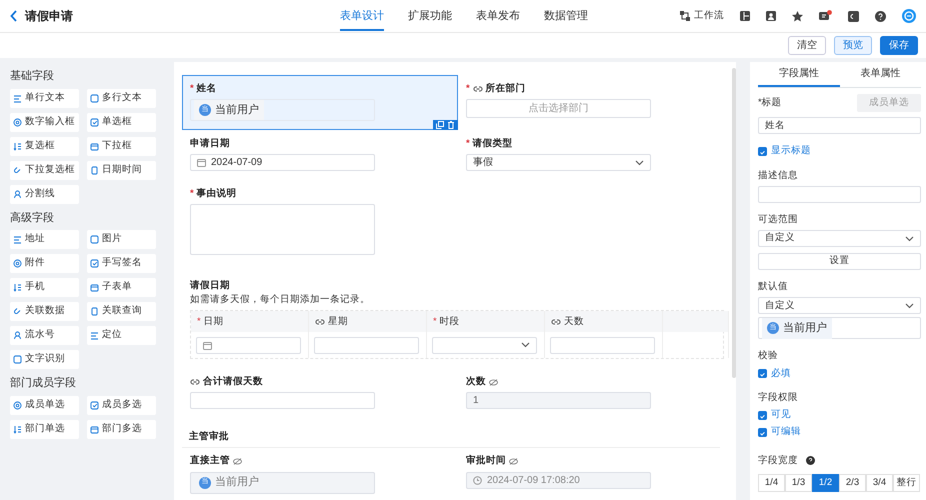 This screenshot has width=926, height=500. I want to click on select-field: 事假, so click(558, 162).